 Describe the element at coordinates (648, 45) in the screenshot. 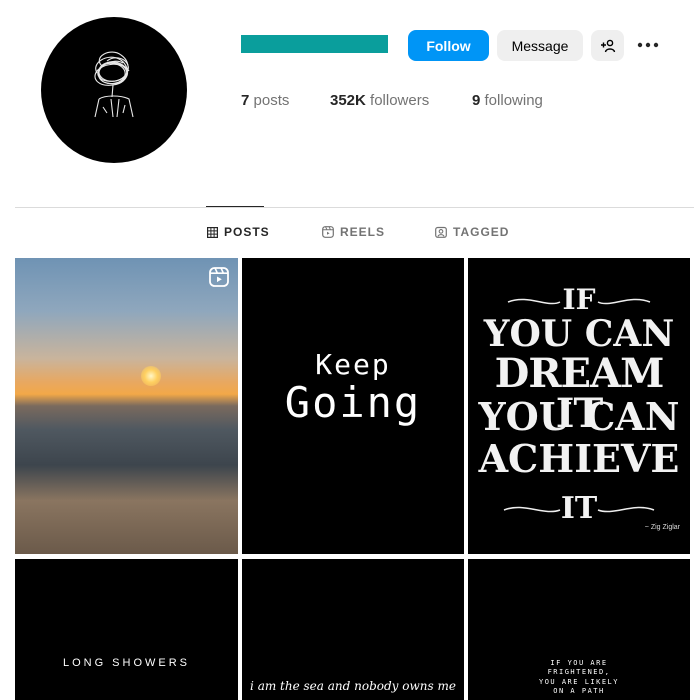

I see `more-options-icon` at that location.